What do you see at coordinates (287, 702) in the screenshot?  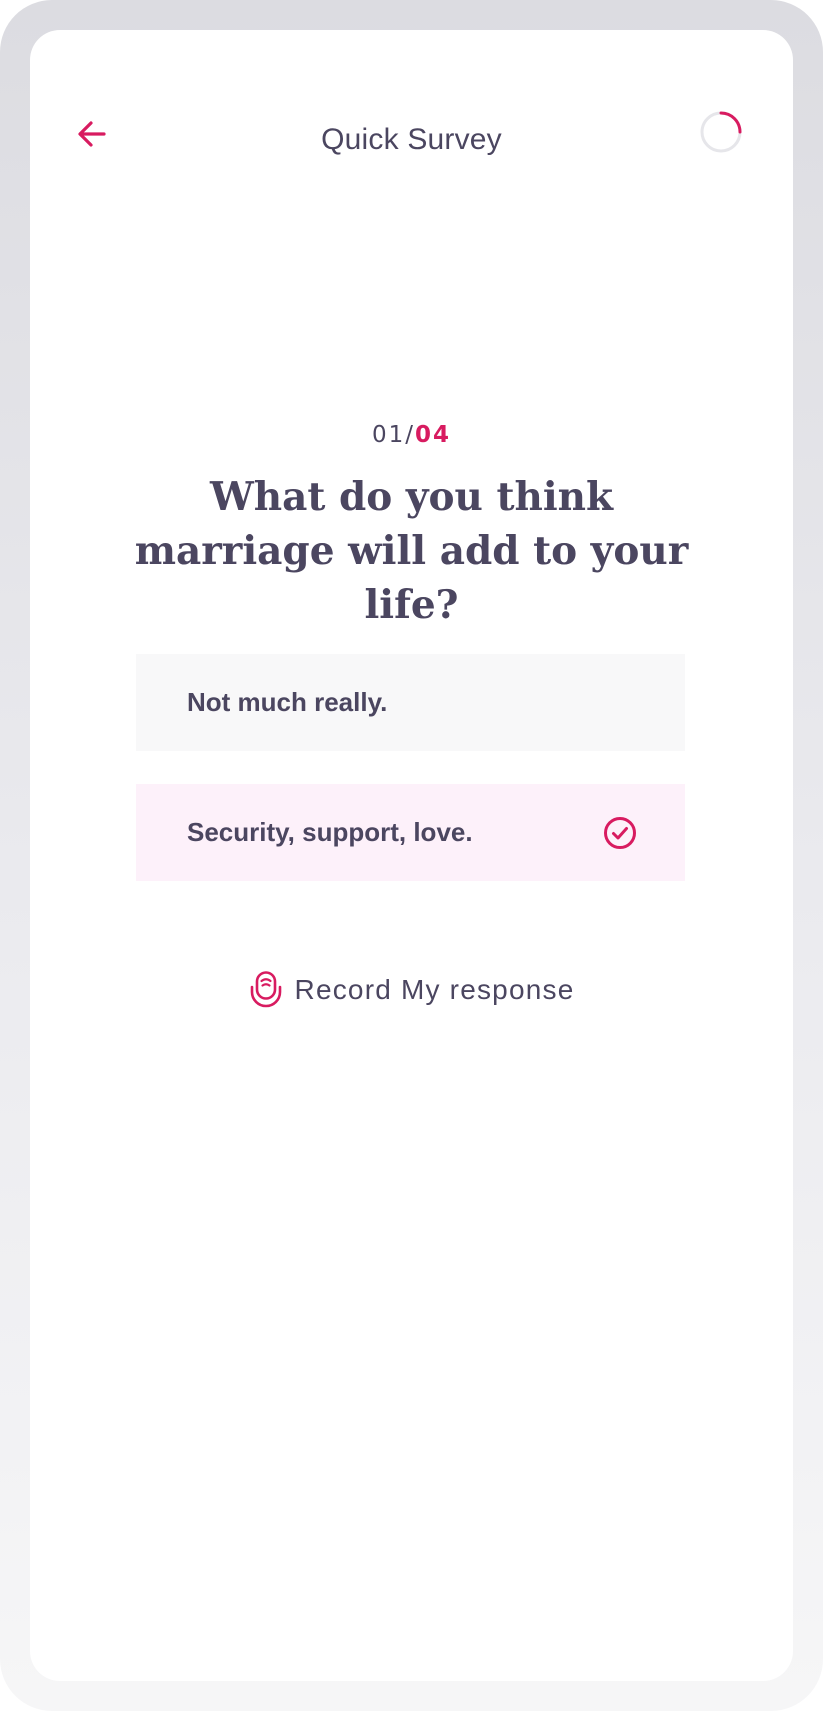 I see `answer-option-label: Not much really.` at bounding box center [287, 702].